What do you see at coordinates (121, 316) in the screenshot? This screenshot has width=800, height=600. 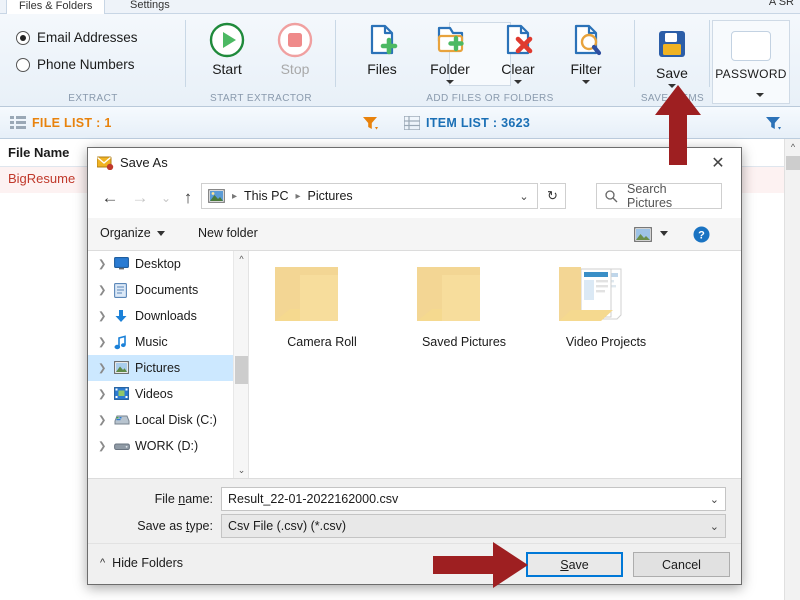 I see `downloads-icon` at bounding box center [121, 316].